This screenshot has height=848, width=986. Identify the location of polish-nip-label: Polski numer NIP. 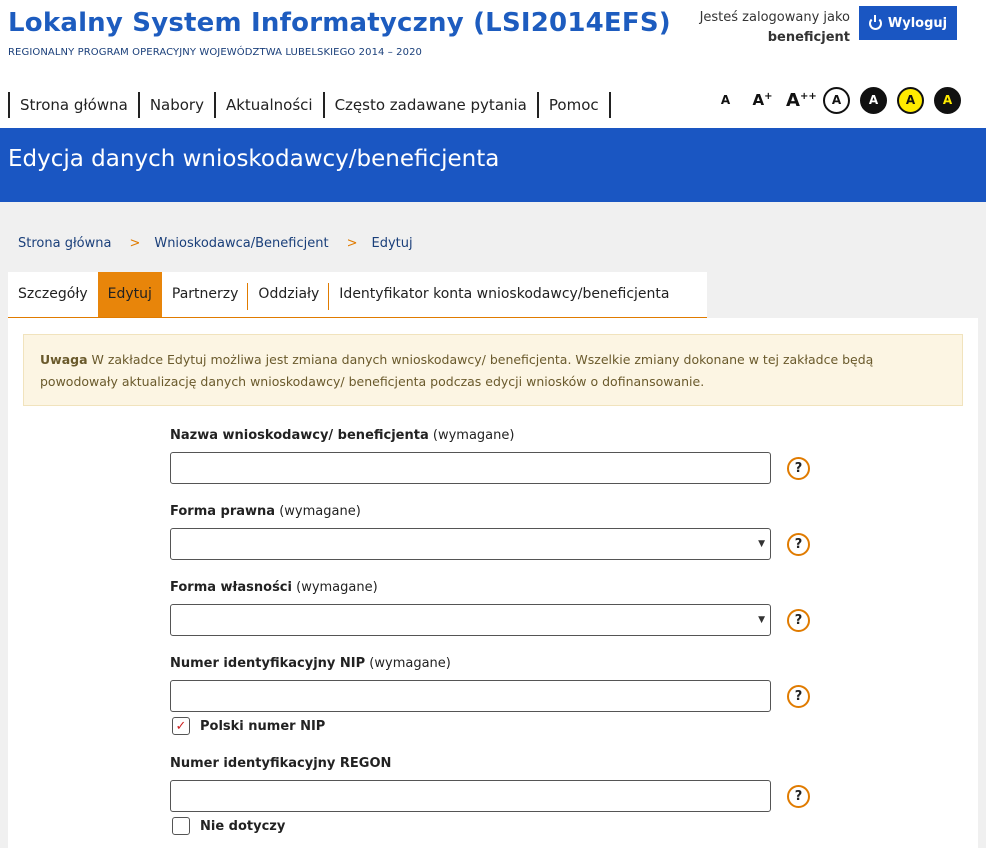
(263, 726).